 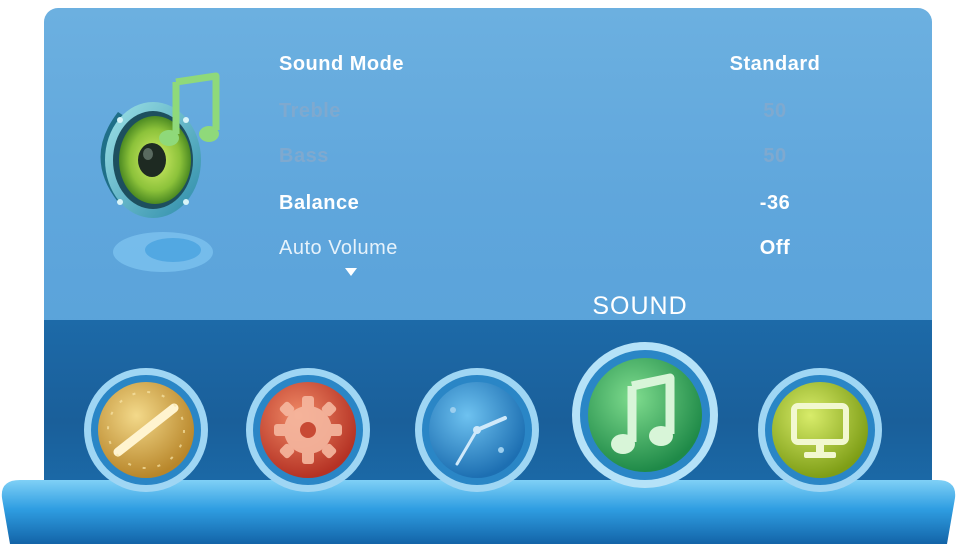 I want to click on menu-value-treble: 50, so click(x=775, y=111).